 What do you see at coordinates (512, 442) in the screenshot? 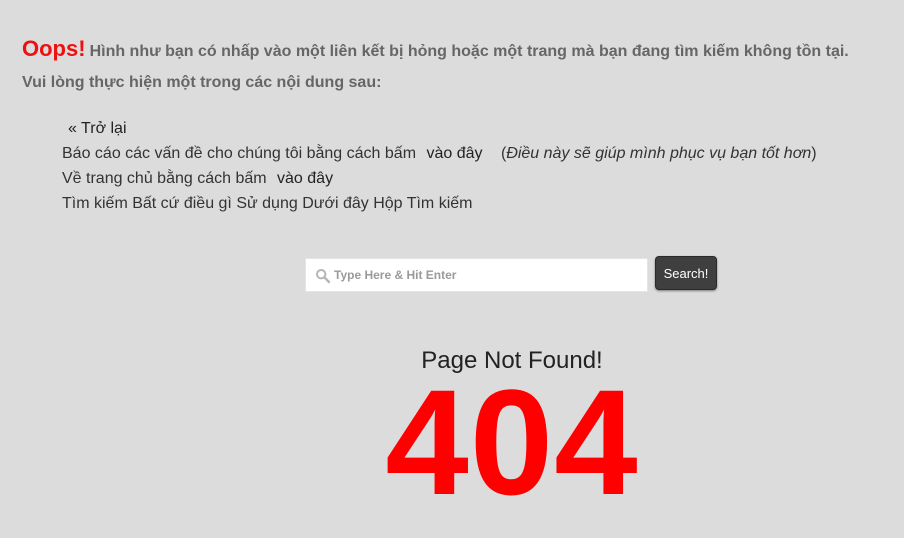
I see `error-code: 404` at bounding box center [512, 442].